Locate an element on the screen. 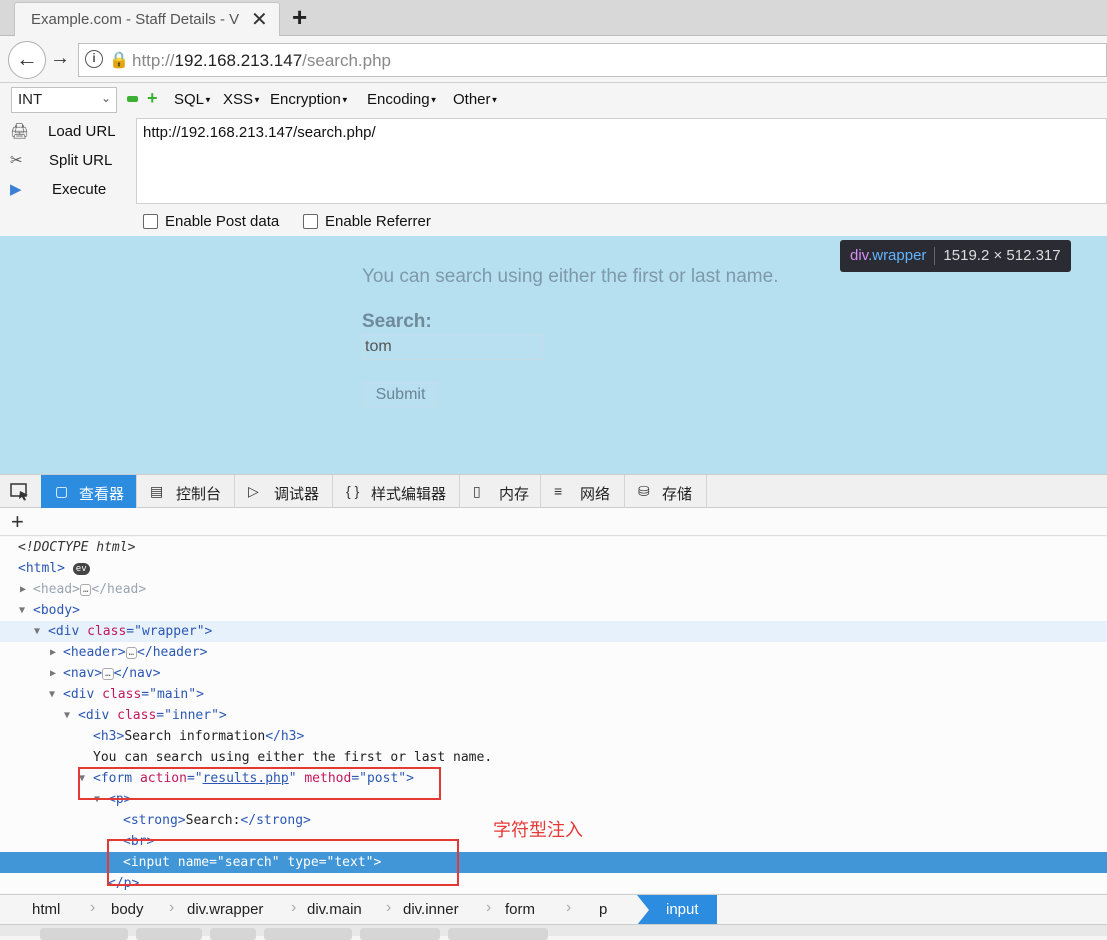  browser-tab-strip: Example.com - Staff Details - V ✕ + is located at coordinates (553, 18).